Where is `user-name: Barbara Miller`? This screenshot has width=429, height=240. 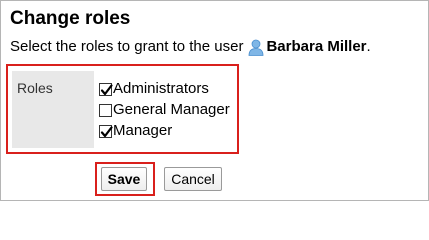
user-name: Barbara Miller is located at coordinates (316, 46).